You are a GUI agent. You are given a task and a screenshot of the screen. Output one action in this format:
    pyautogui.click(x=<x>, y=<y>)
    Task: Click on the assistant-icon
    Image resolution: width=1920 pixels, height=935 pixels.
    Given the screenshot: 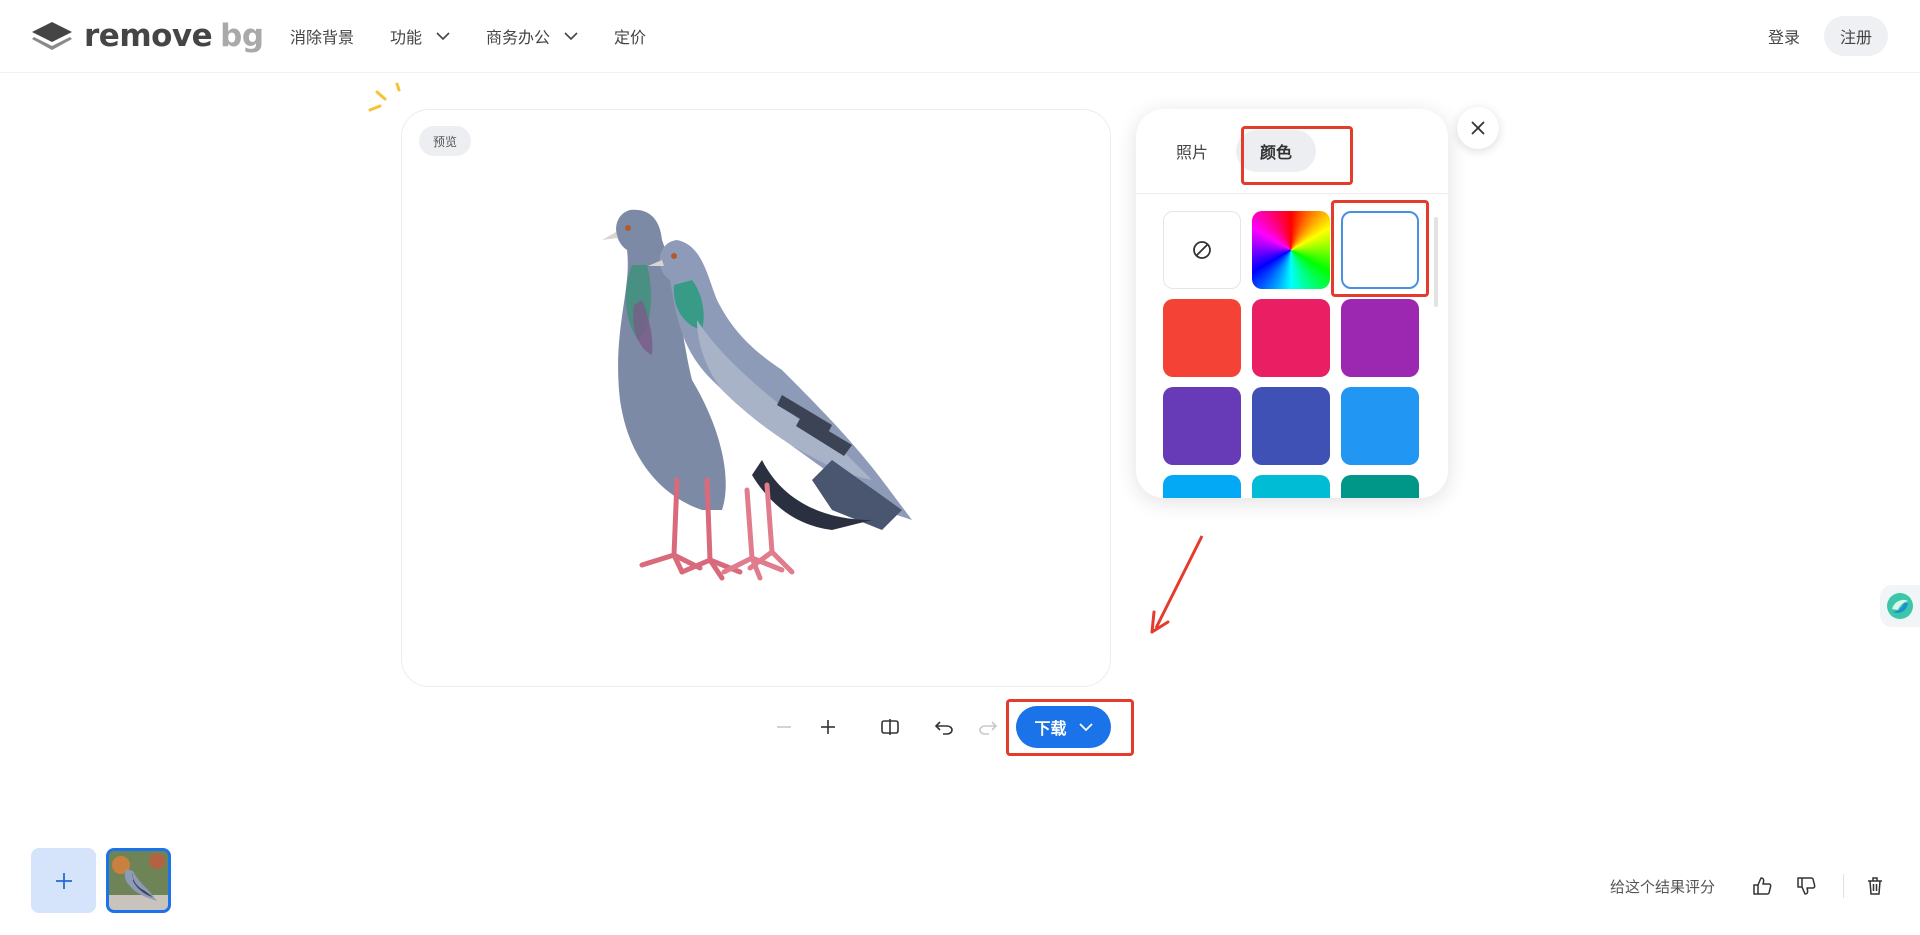 What is the action you would take?
    pyautogui.click(x=1900, y=606)
    